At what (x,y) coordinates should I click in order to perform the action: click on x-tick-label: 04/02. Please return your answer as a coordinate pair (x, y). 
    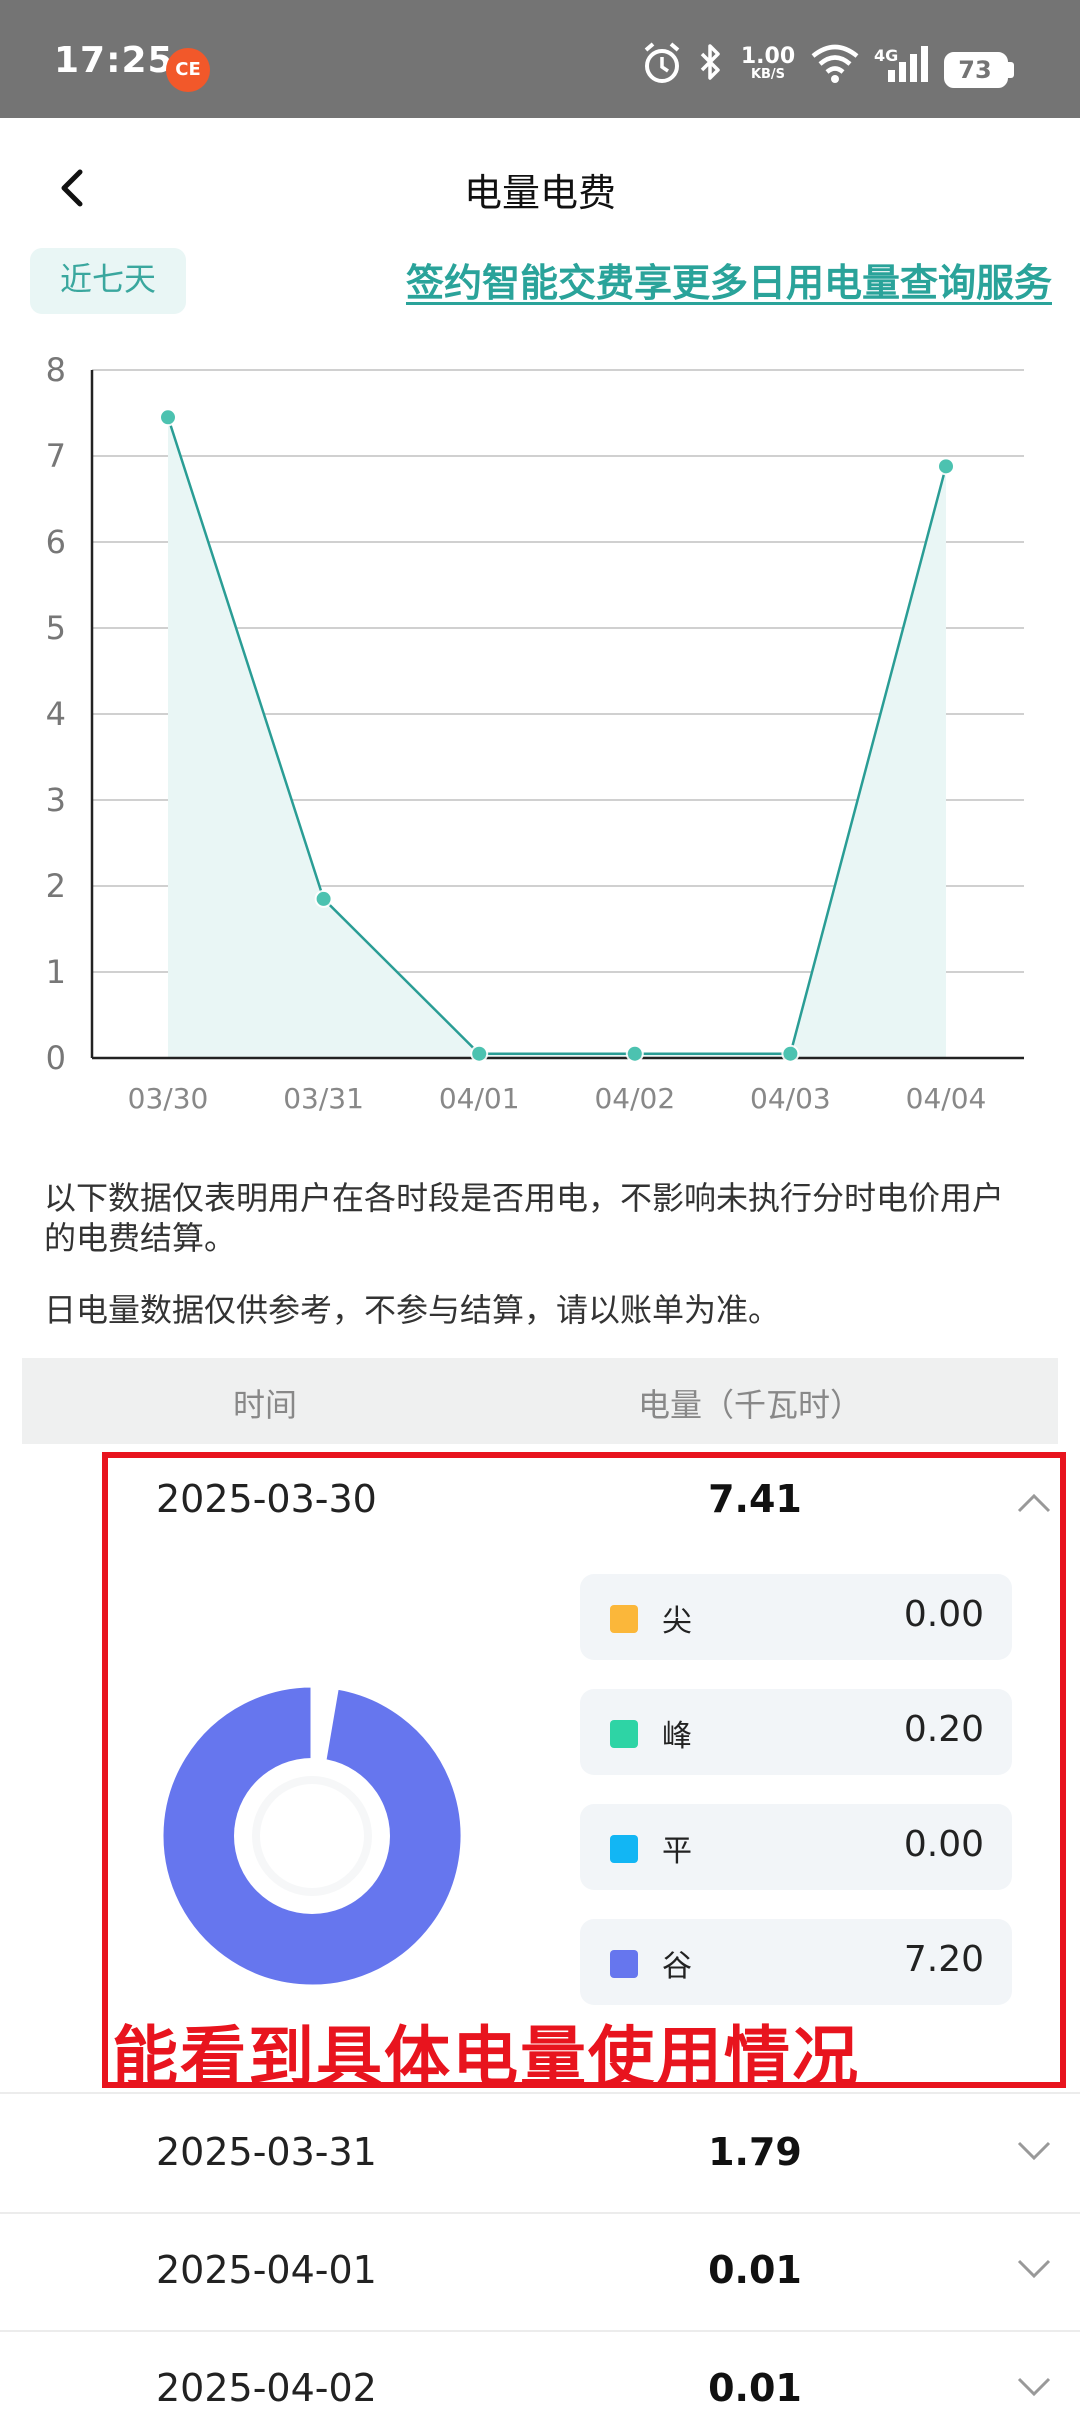
    Looking at the image, I should click on (634, 1098).